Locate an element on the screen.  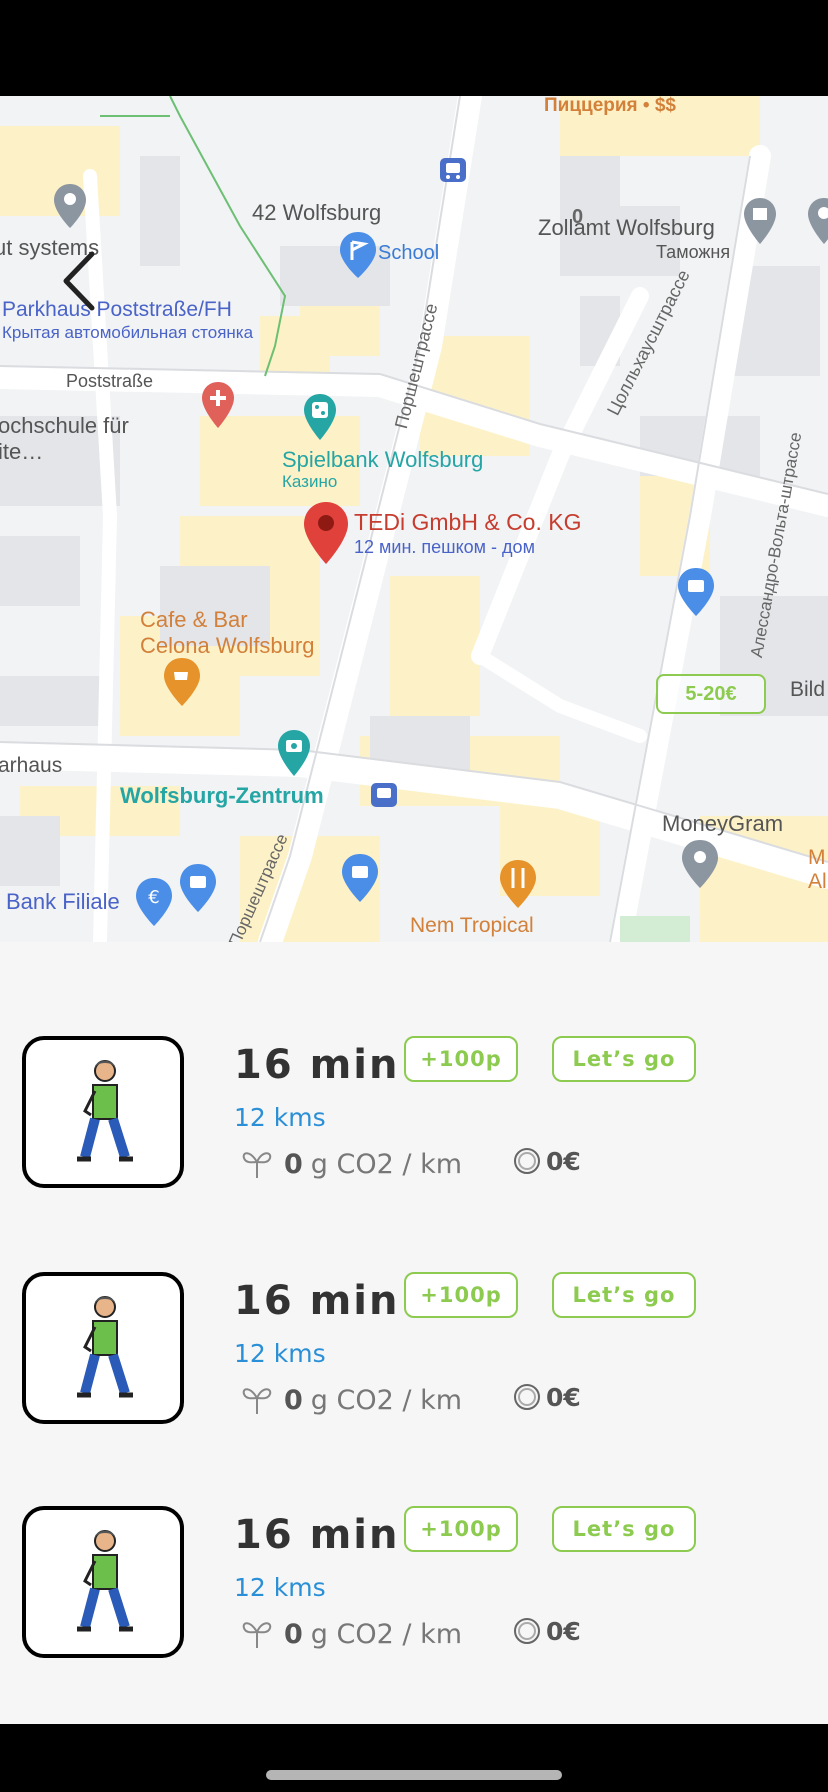
map-label-m: M is located at coordinates (817, 857).